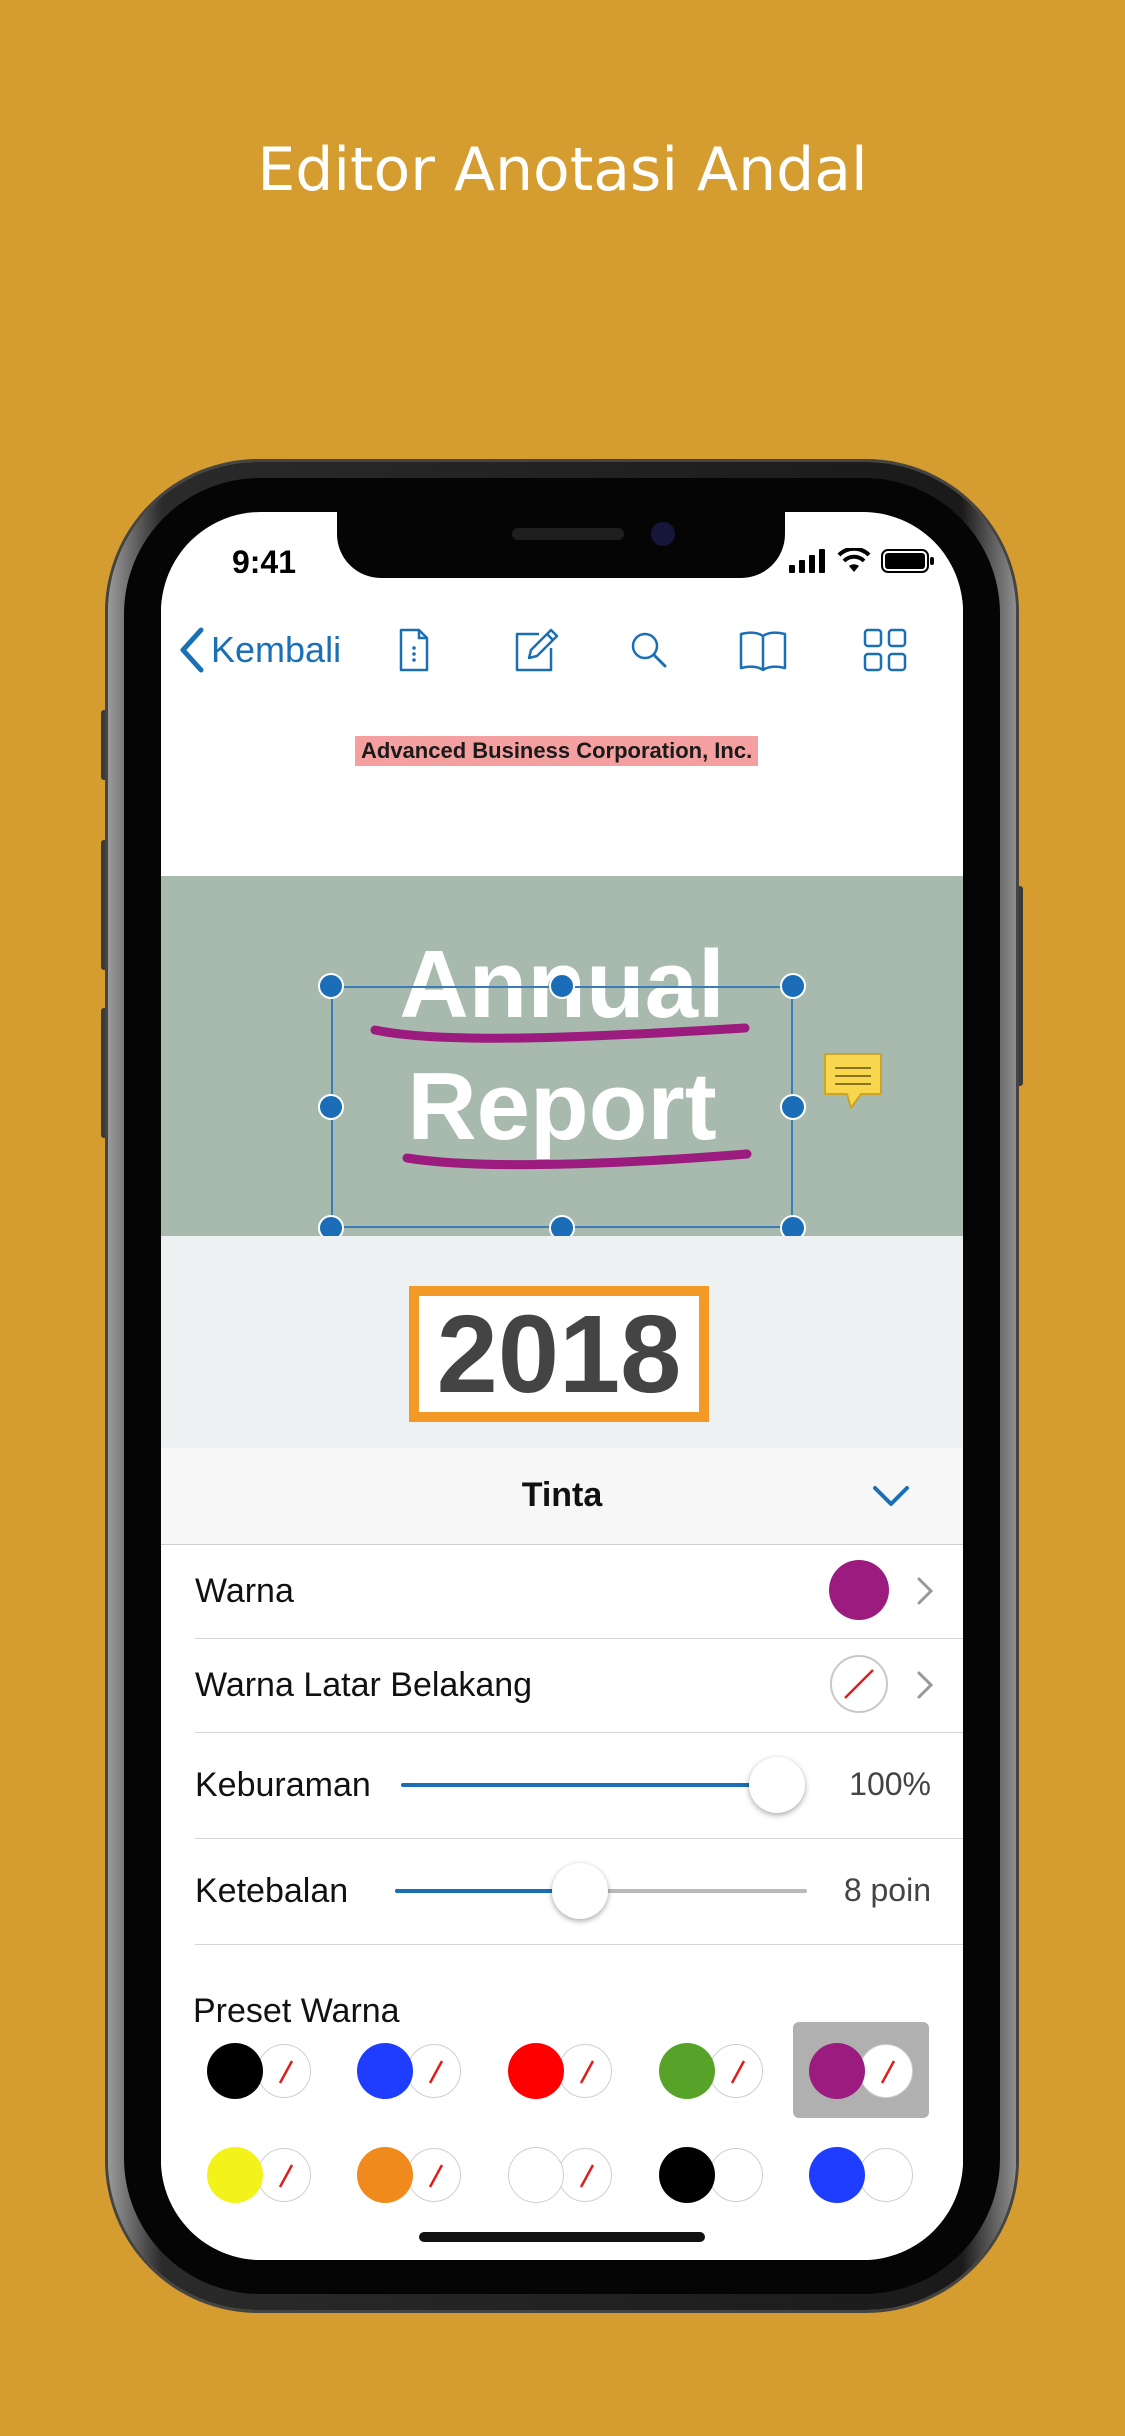 This screenshot has width=1125, height=2436. What do you see at coordinates (854, 560) in the screenshot?
I see `wifi-icon` at bounding box center [854, 560].